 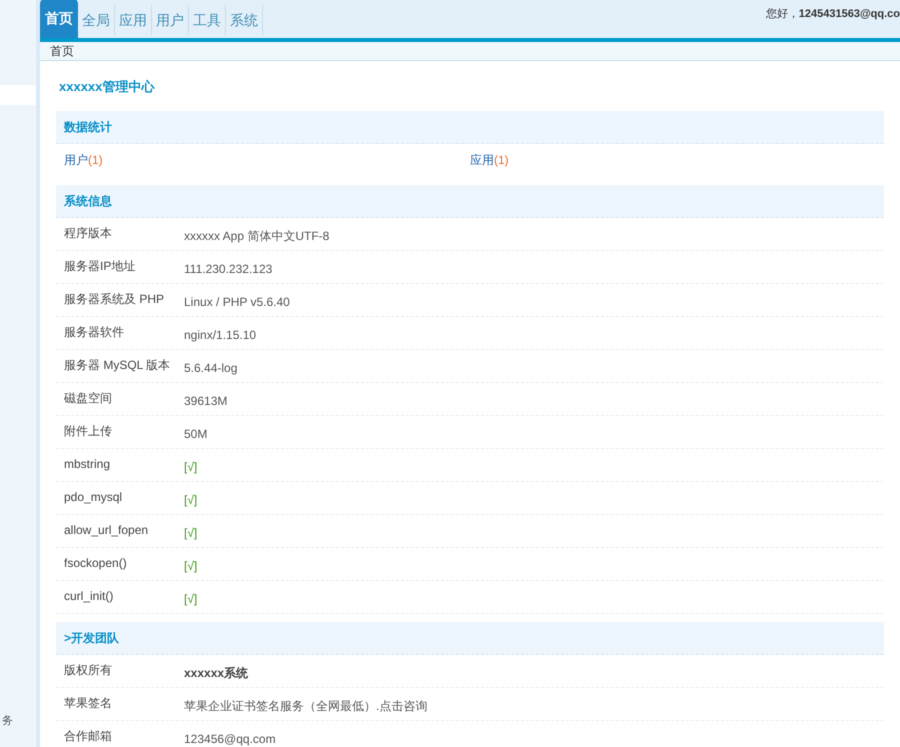 What do you see at coordinates (88, 703) in the screenshot?
I see `info-label: 苹果签名` at bounding box center [88, 703].